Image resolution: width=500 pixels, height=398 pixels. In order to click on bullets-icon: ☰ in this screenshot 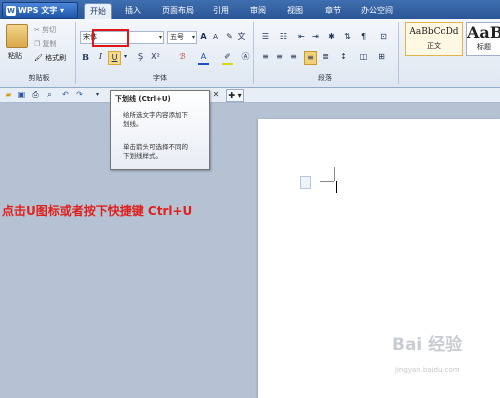, I will do `click(265, 37)`.